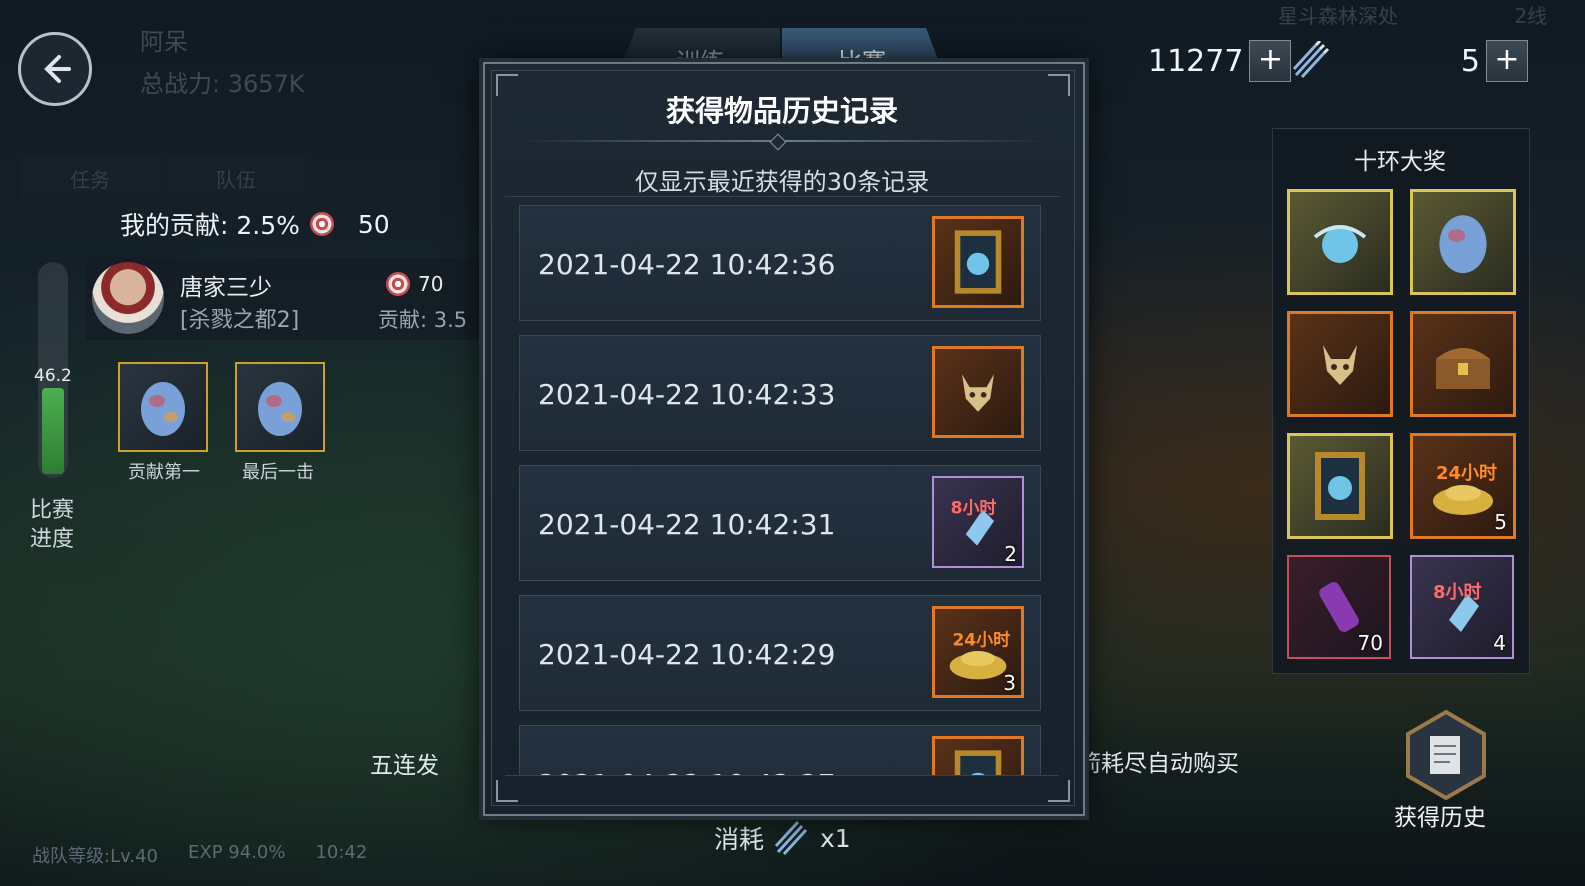 The width and height of the screenshot is (1585, 886). What do you see at coordinates (373, 224) in the screenshot?
I see `contribution-points: 50` at bounding box center [373, 224].